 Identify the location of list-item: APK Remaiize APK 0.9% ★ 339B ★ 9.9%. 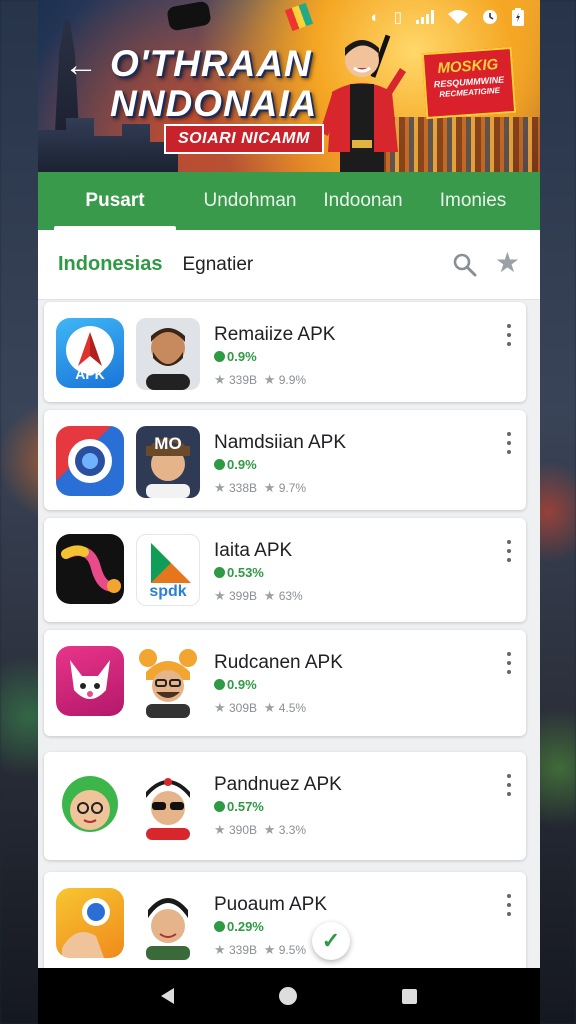
(285, 352).